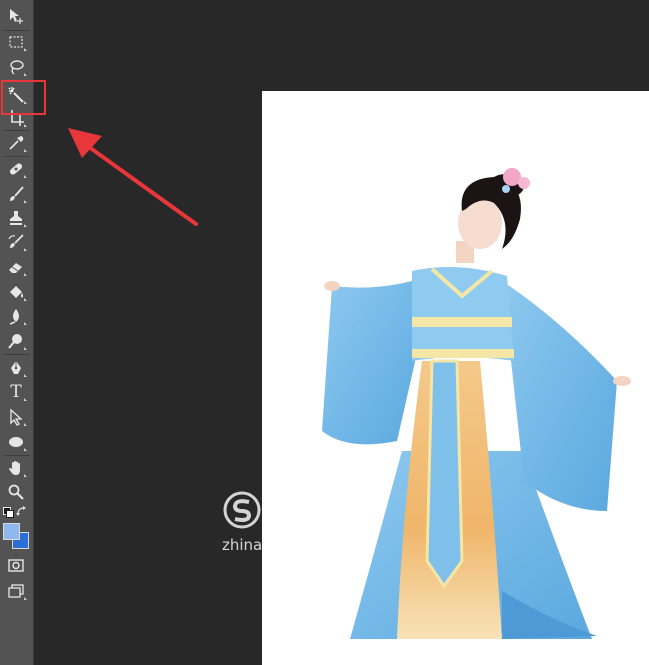  Describe the element at coordinates (11, 531) in the screenshot. I see `foreground-color-swatch` at that location.